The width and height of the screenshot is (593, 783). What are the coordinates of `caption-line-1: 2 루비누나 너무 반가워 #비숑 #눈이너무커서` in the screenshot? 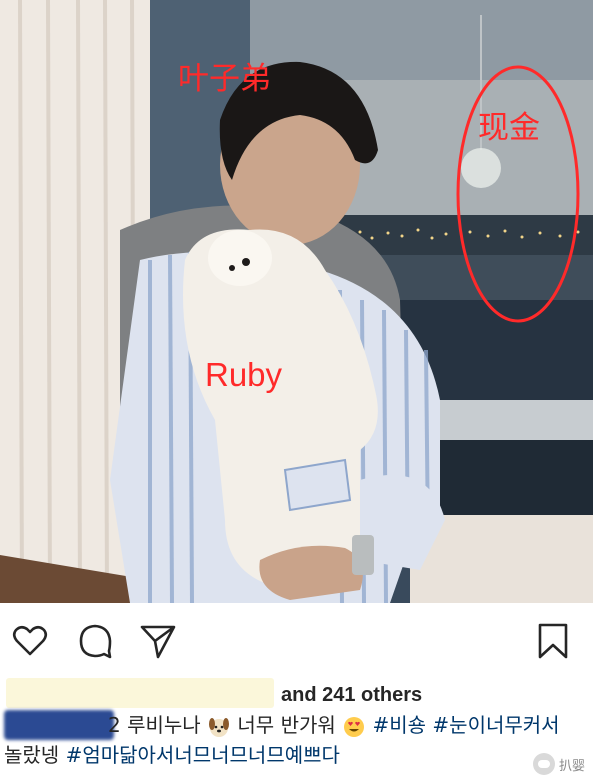 It's located at (334, 725).